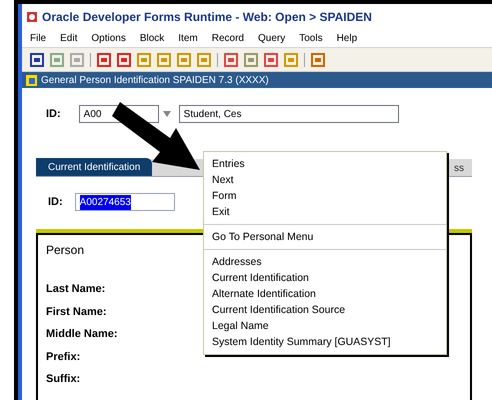  What do you see at coordinates (76, 289) in the screenshot?
I see `field-label: Last Name:` at bounding box center [76, 289].